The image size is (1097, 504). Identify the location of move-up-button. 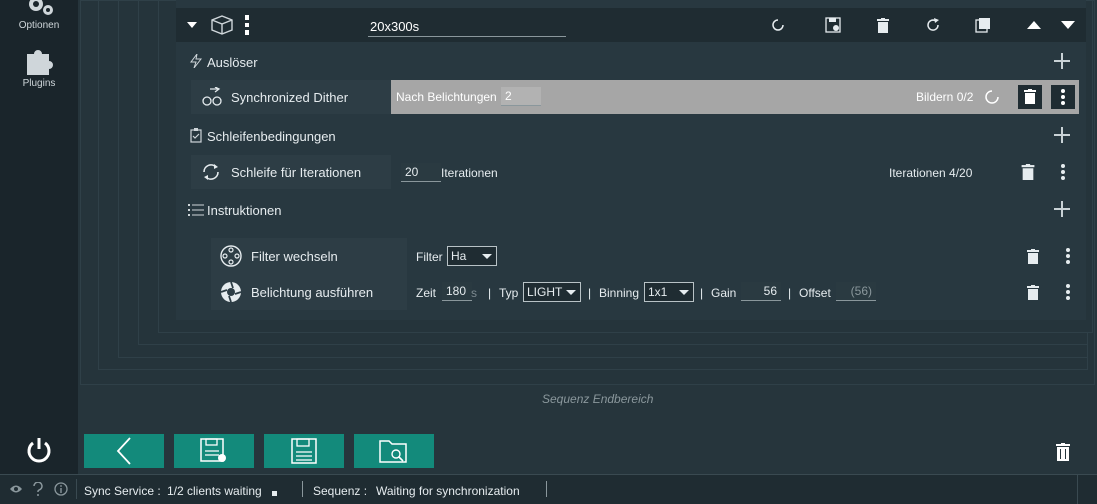
(1034, 25).